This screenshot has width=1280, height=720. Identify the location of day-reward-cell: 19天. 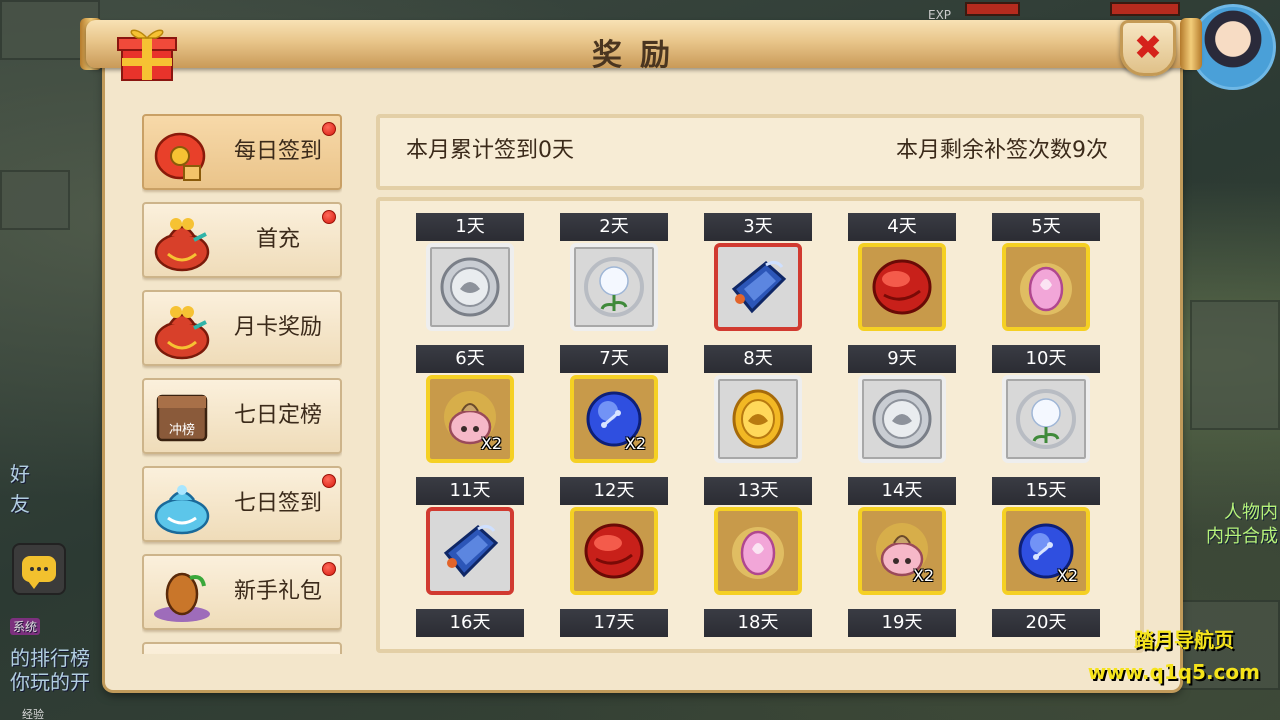
(902, 629).